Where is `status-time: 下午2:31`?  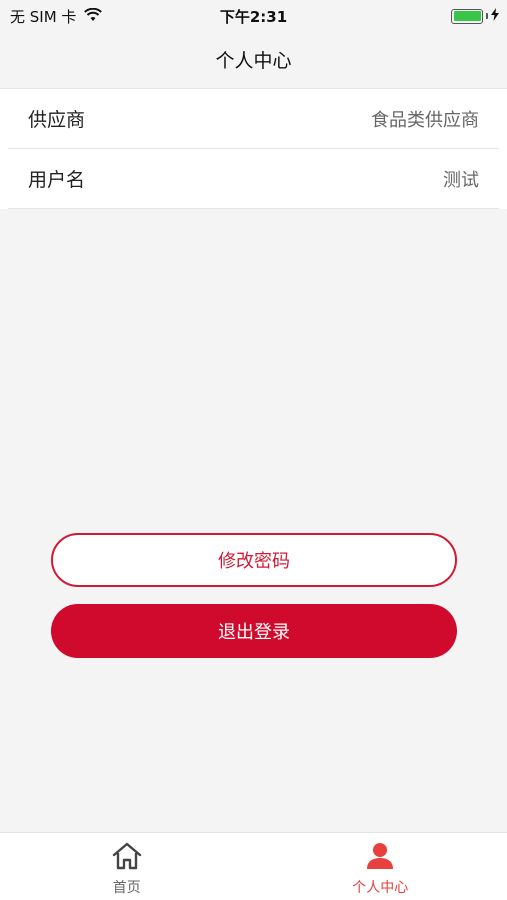
status-time: 下午2:31 is located at coordinates (253, 17).